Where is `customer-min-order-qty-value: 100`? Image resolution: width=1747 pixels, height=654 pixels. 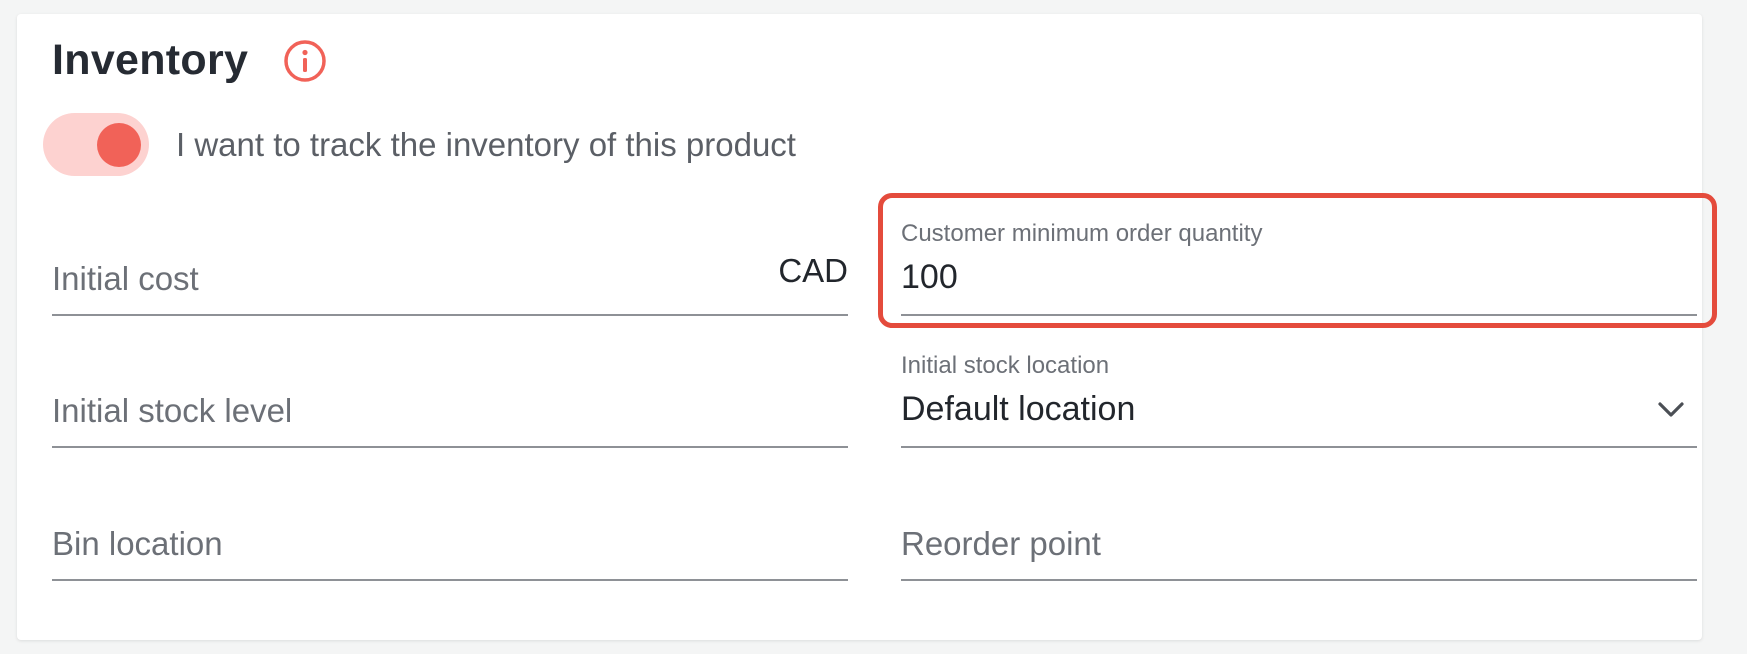 customer-min-order-qty-value: 100 is located at coordinates (929, 277).